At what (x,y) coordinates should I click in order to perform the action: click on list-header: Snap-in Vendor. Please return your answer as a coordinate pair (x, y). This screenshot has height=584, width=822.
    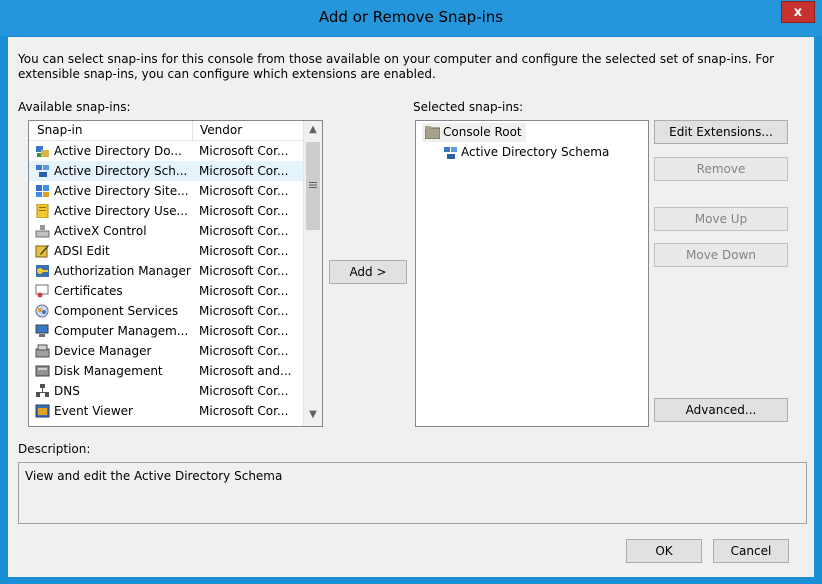
    Looking at the image, I should click on (166, 131).